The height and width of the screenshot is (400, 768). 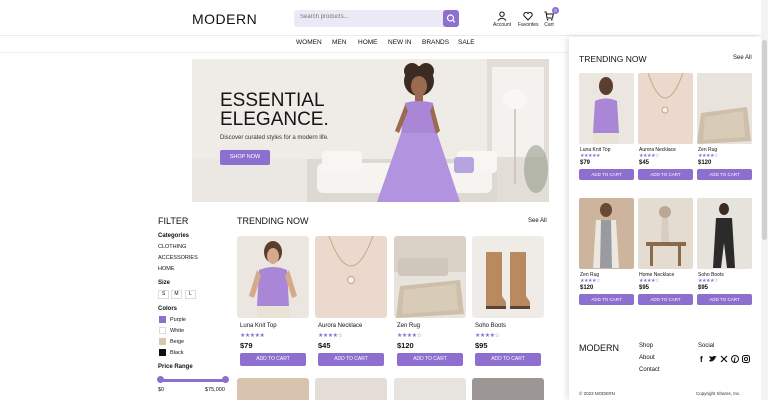 I want to click on footer-link-about: About, so click(x=647, y=358).